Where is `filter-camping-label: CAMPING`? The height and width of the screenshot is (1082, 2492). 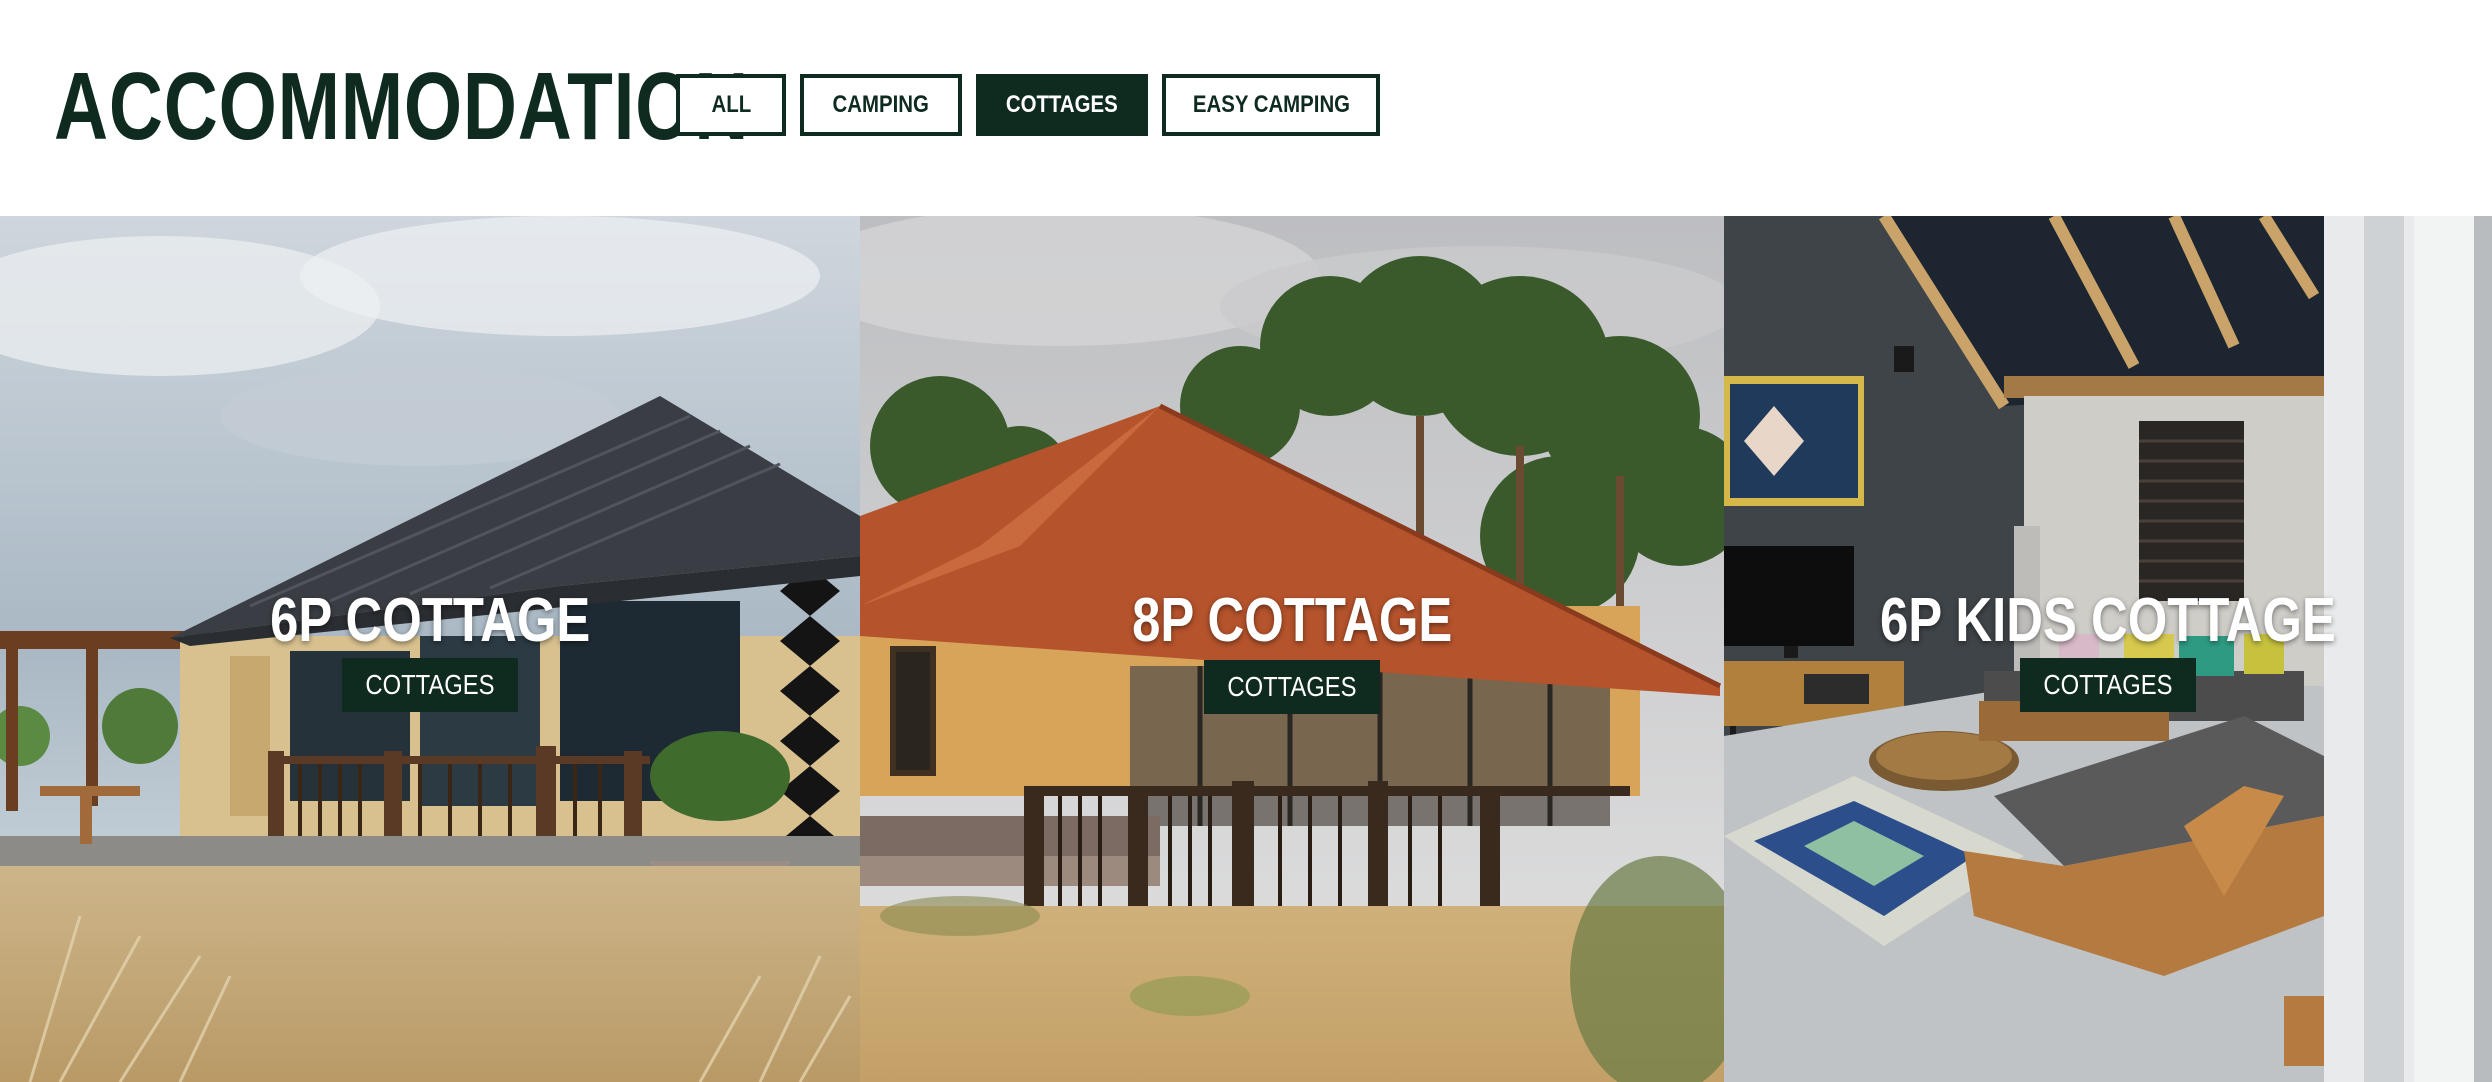 filter-camping-label: CAMPING is located at coordinates (881, 104).